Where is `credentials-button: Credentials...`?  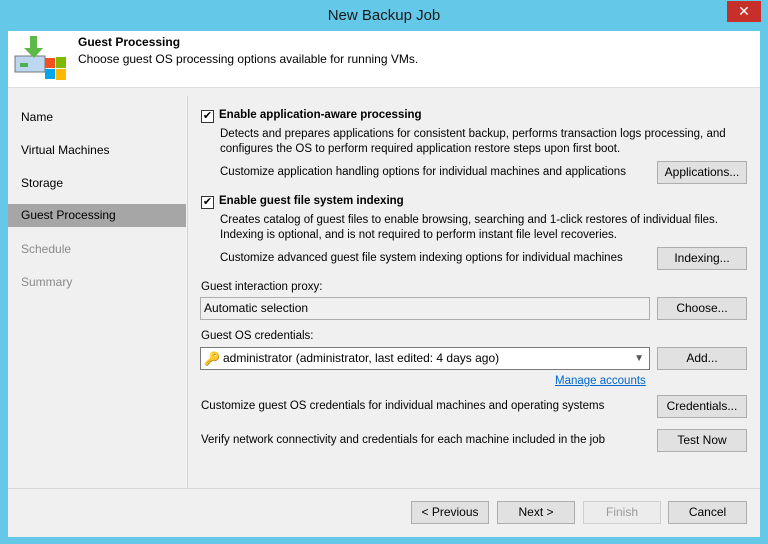 credentials-button: Credentials... is located at coordinates (702, 406).